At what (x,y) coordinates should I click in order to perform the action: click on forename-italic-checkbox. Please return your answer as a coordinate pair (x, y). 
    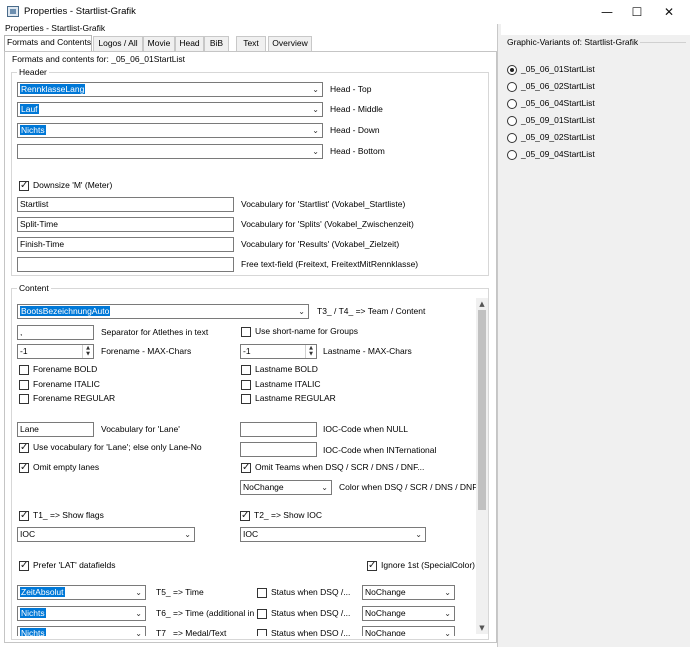
    Looking at the image, I should click on (24, 385).